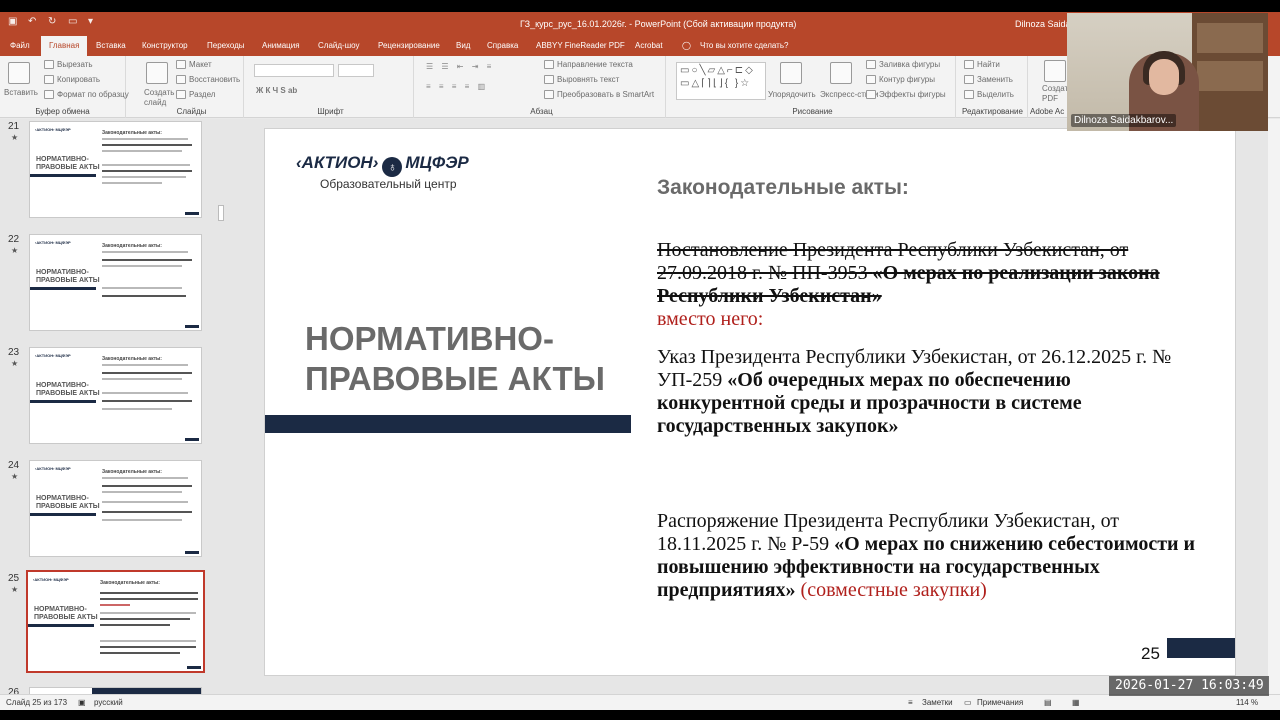 This screenshot has width=1280, height=720. What do you see at coordinates (903, 64) in the screenshot?
I see `shape-fill-button: Заливка фигуры` at bounding box center [903, 64].